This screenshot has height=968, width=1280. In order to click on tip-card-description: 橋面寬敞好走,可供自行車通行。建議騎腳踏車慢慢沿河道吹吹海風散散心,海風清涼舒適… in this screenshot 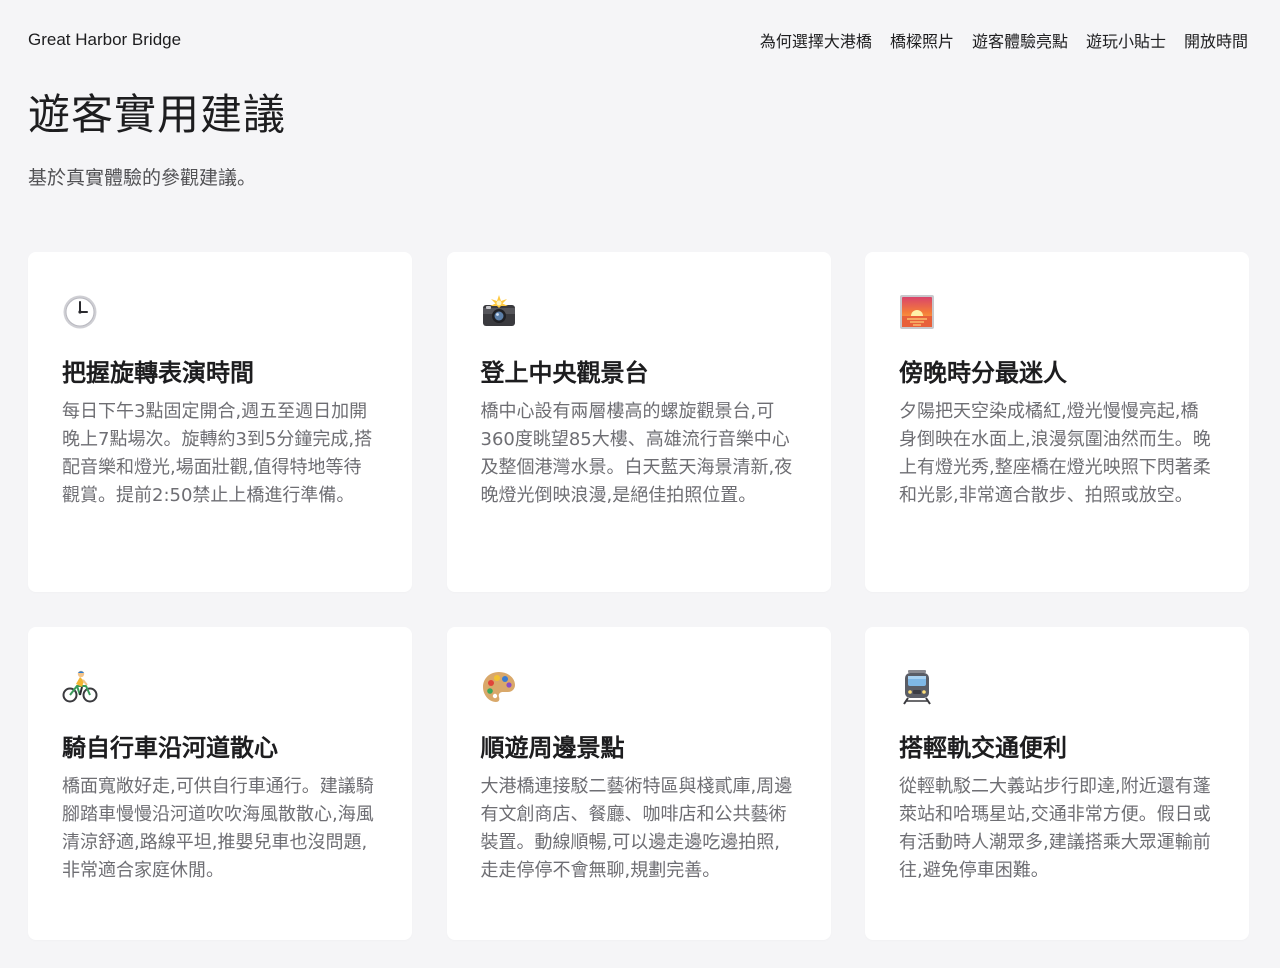, I will do `click(218, 828)`.